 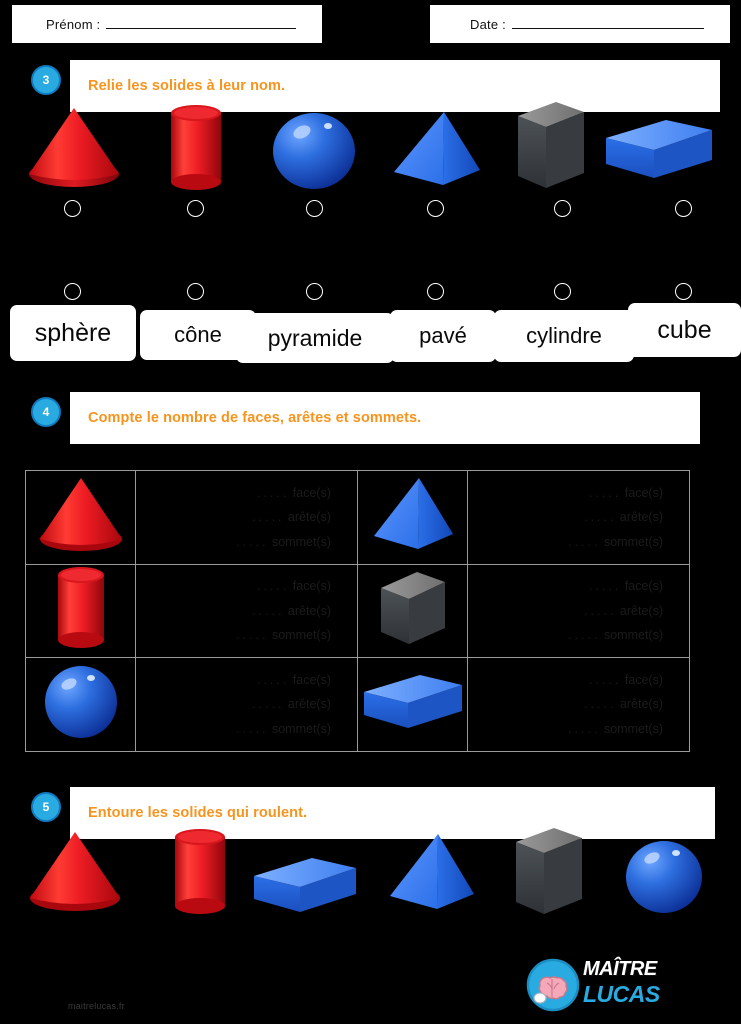 What do you see at coordinates (200, 872) in the screenshot?
I see `solid-cylinder-ex5` at bounding box center [200, 872].